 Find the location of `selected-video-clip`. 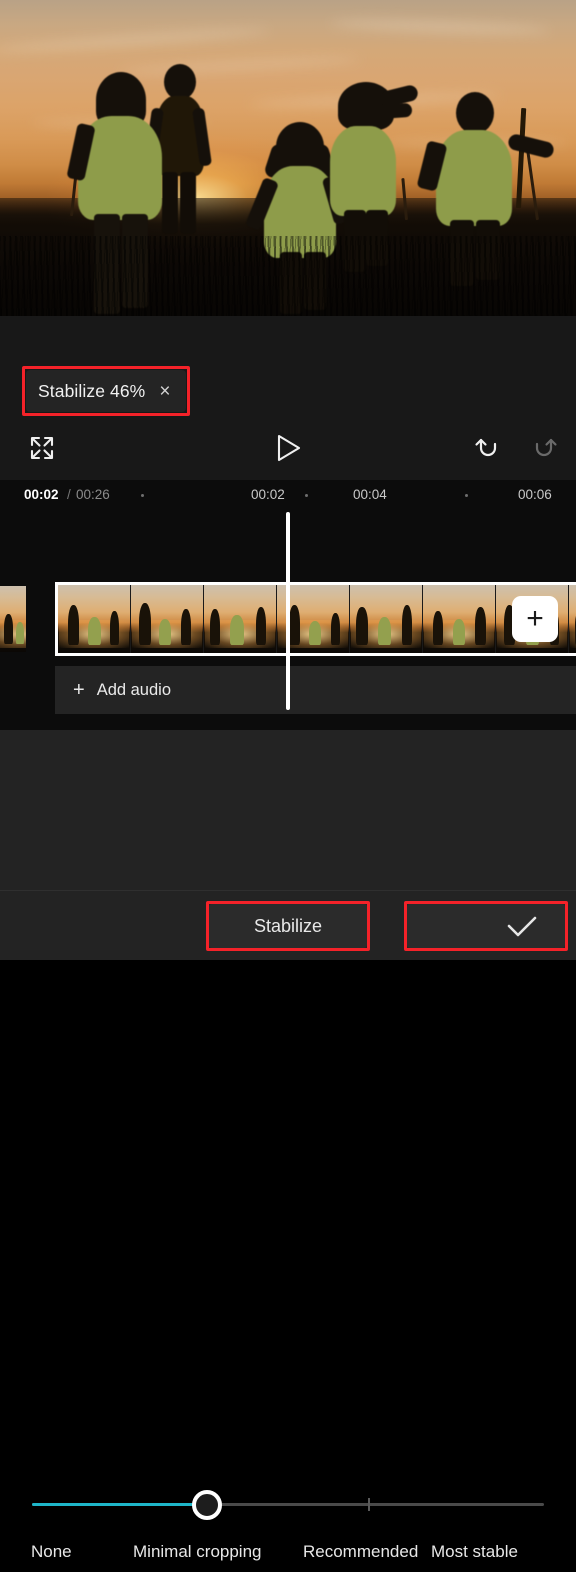

selected-video-clip is located at coordinates (315, 619).